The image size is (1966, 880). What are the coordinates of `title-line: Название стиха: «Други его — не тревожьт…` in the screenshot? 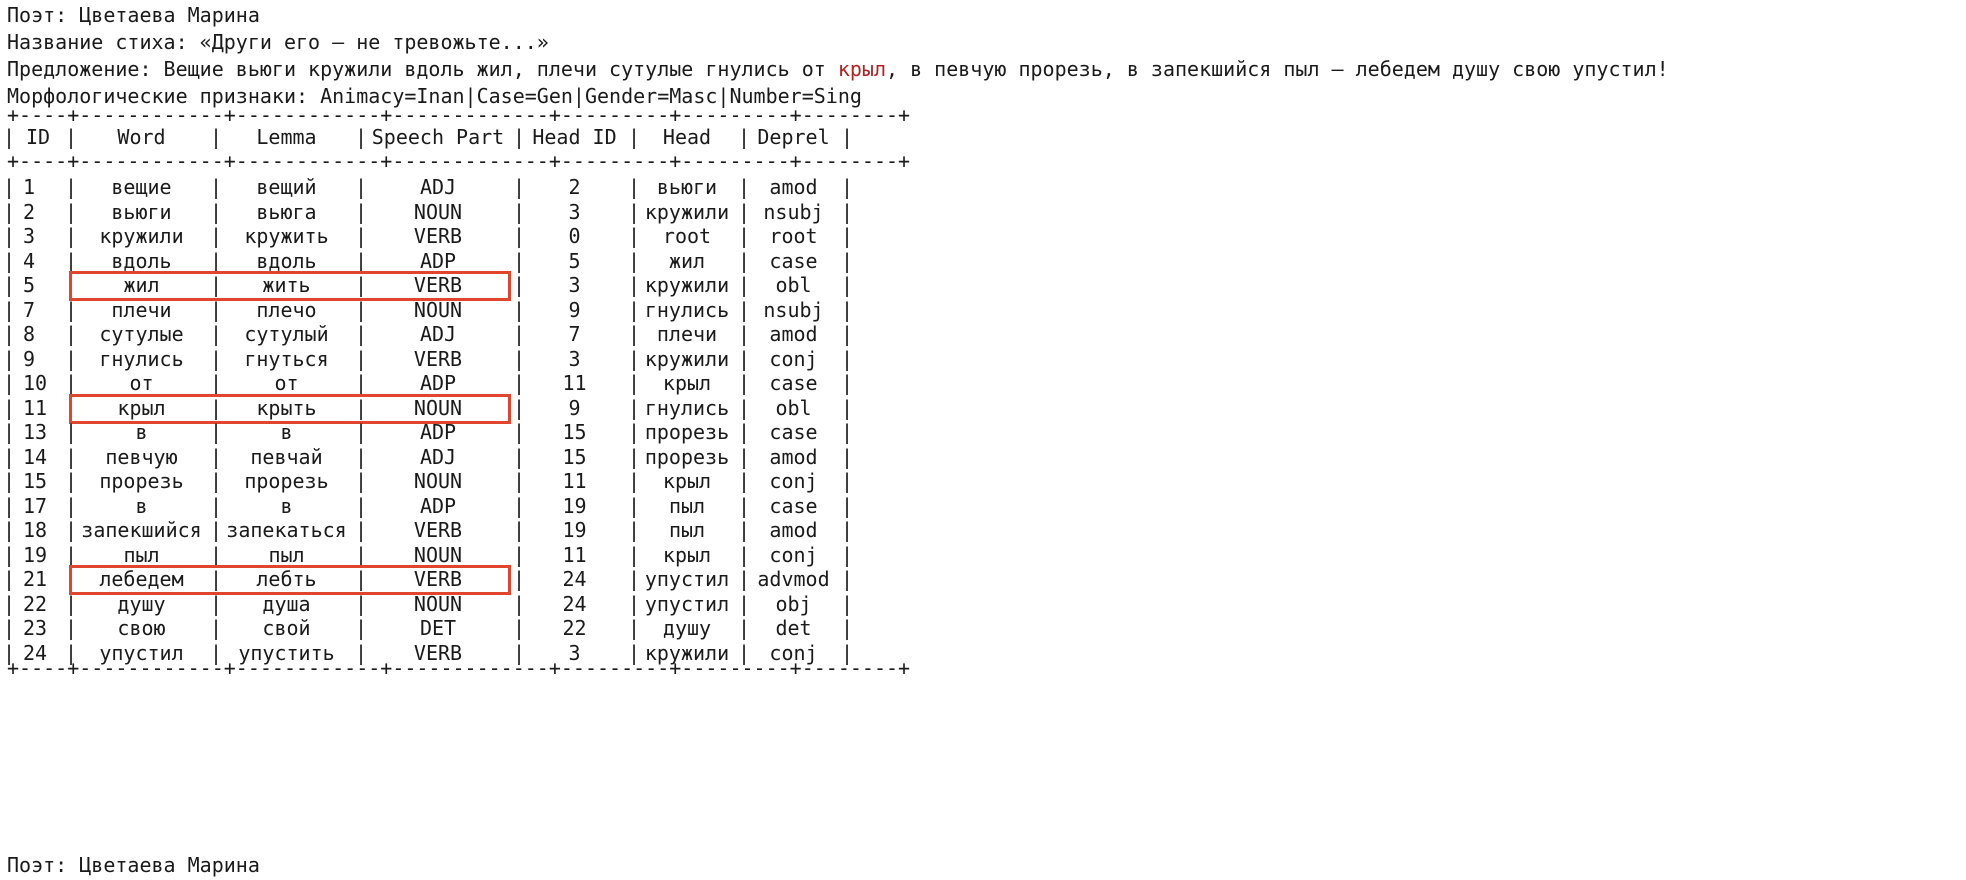 It's located at (278, 42).